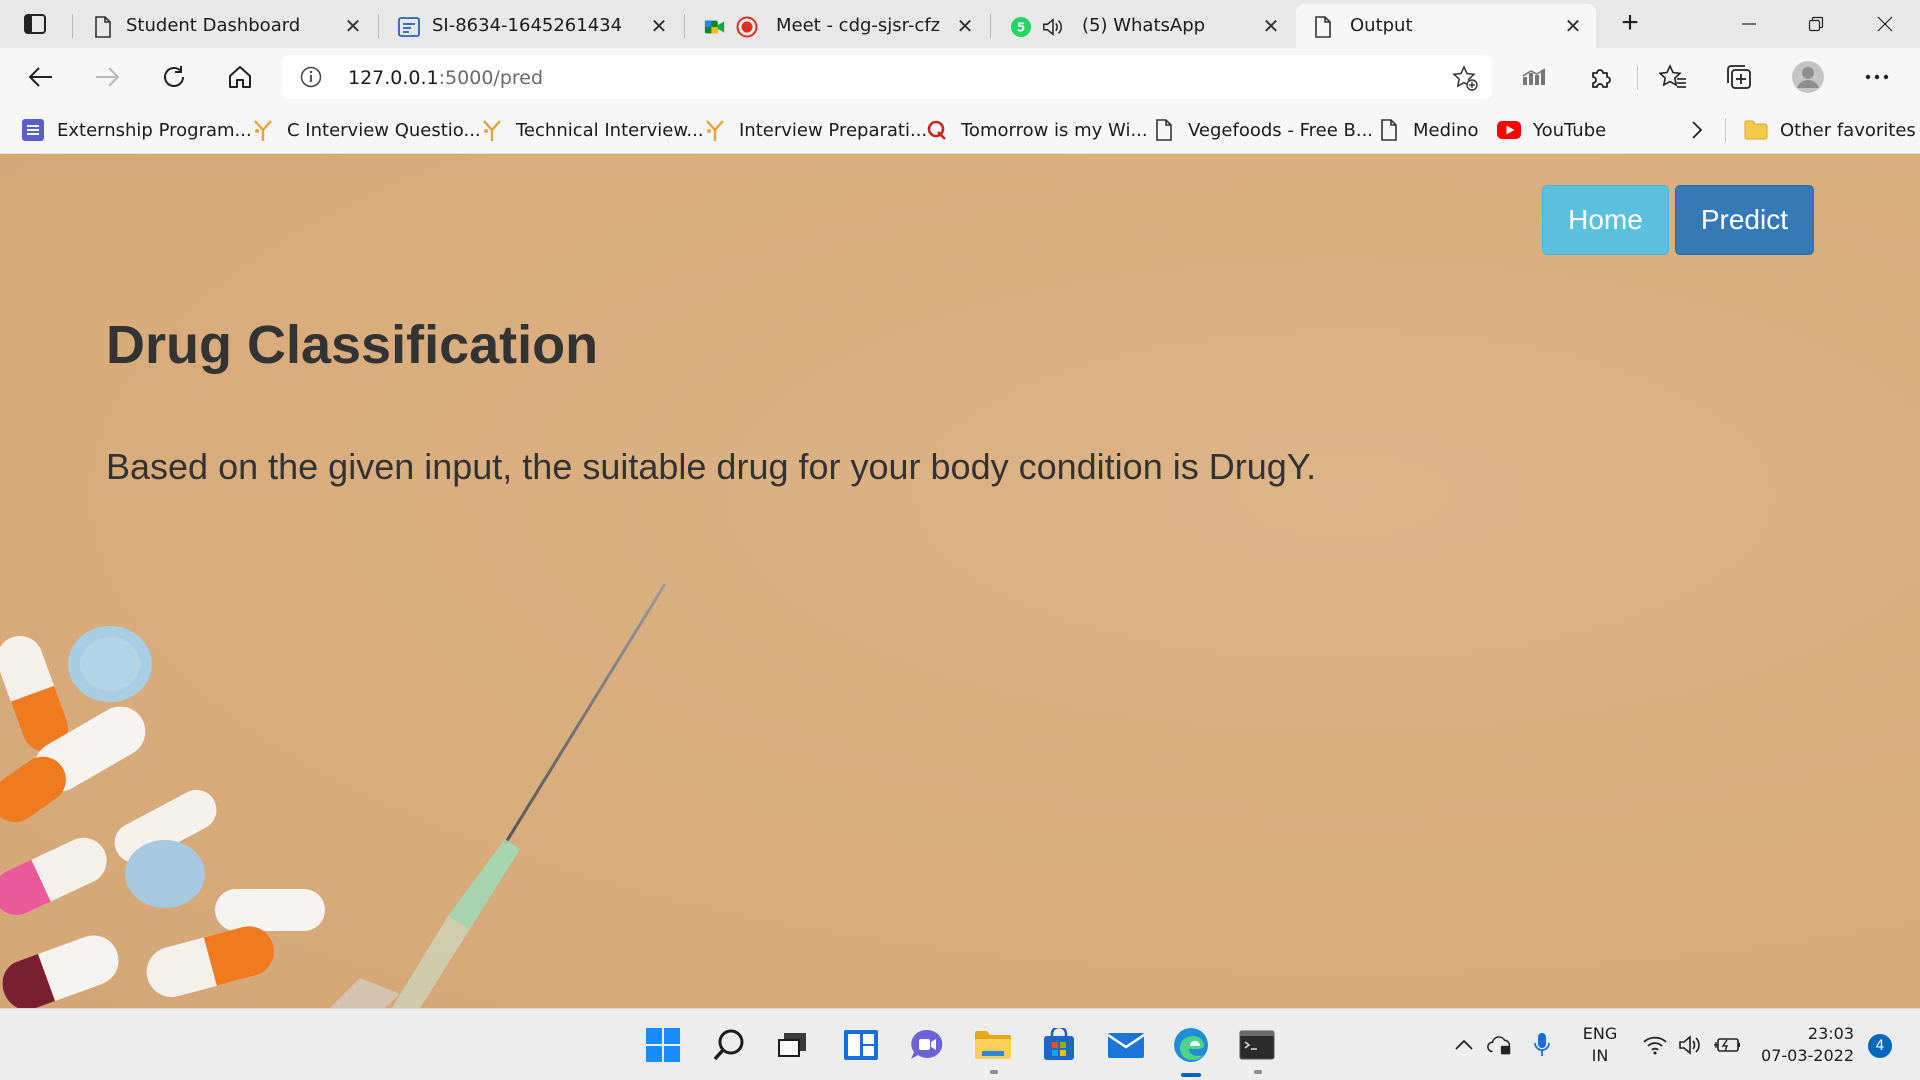 This screenshot has width=1920, height=1080. Describe the element at coordinates (41, 77) in the screenshot. I see `back-arrow-icon` at that location.